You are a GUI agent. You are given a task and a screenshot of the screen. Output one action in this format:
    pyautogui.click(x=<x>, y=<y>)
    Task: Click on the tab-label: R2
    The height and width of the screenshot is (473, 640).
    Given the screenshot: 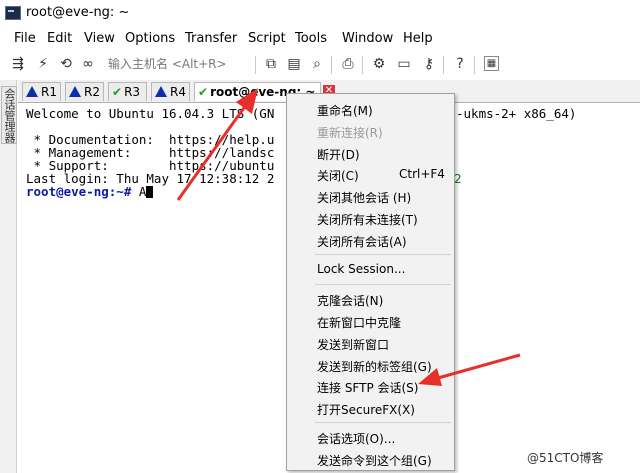 What is the action you would take?
    pyautogui.click(x=92, y=92)
    